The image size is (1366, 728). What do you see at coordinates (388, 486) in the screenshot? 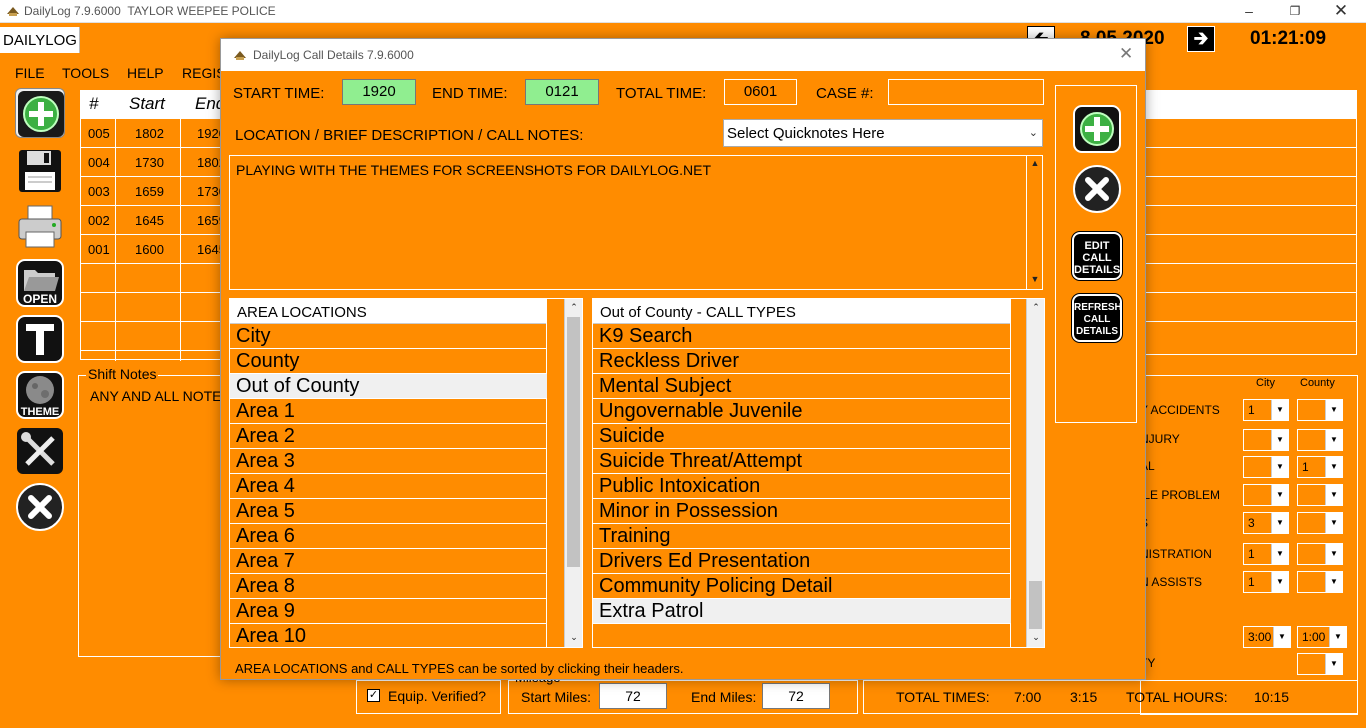
I see `list-item: Area 4` at bounding box center [388, 486].